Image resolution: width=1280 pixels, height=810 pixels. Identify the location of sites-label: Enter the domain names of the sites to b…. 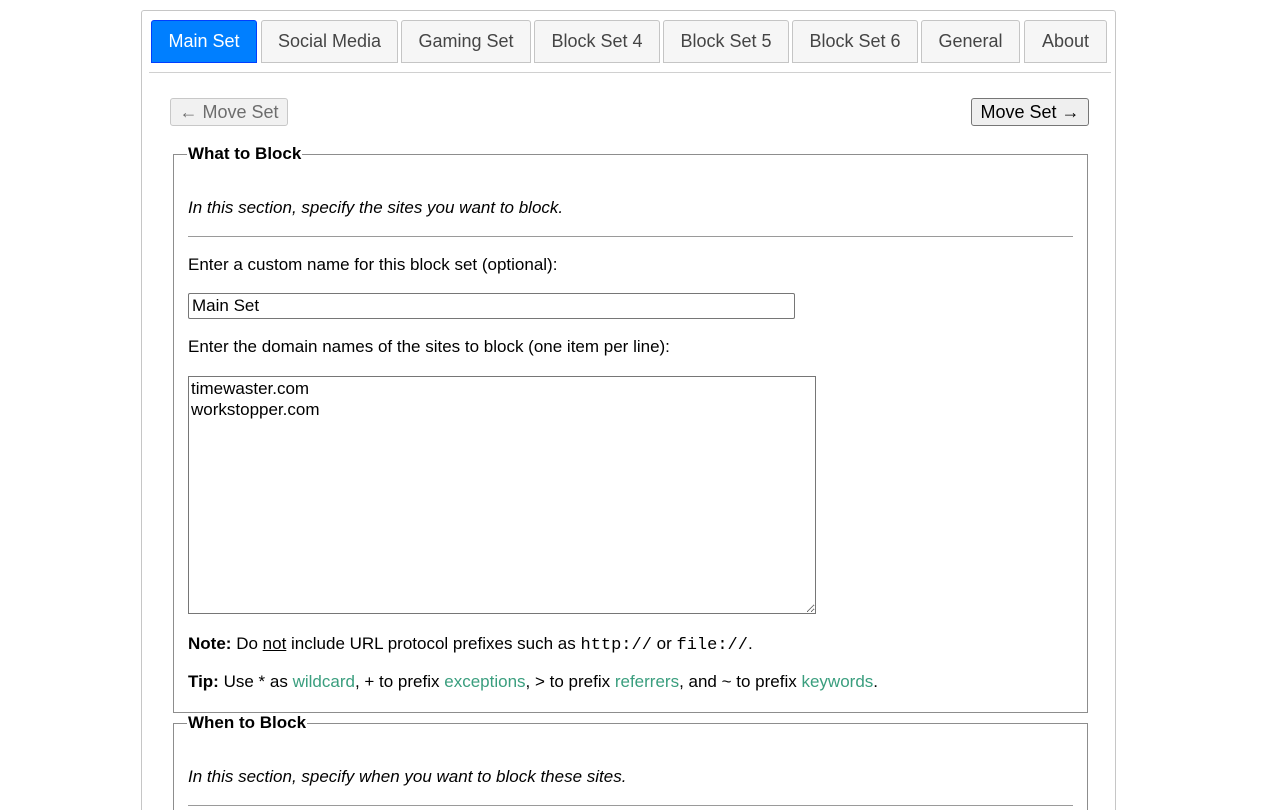
(429, 347).